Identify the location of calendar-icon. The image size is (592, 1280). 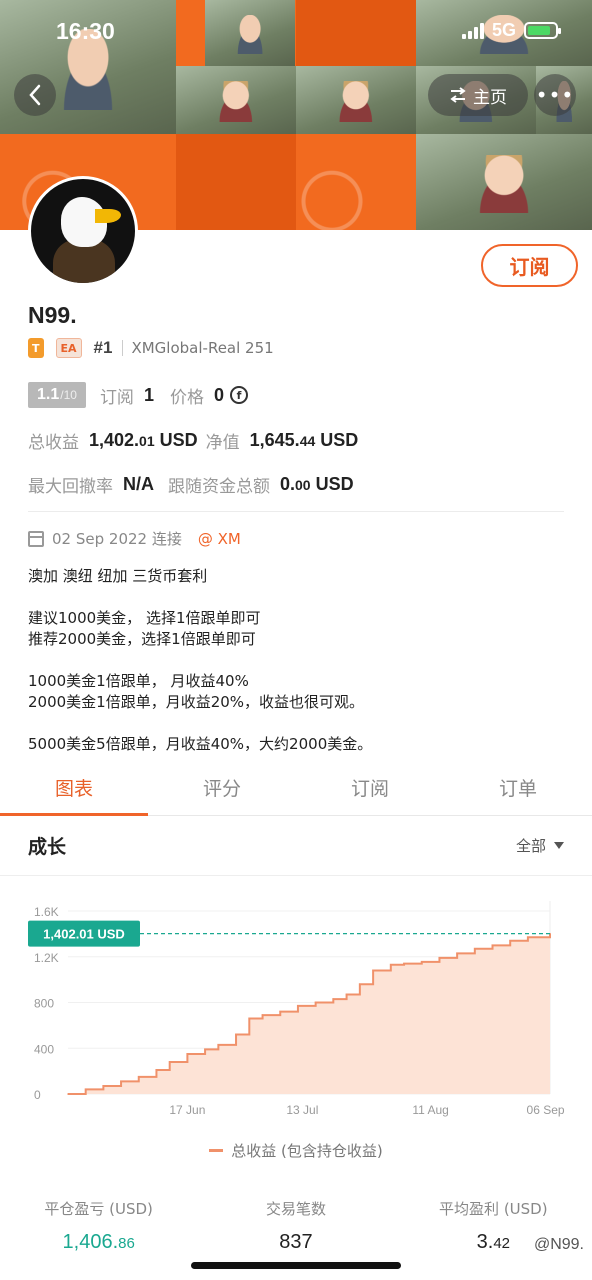
(36, 538).